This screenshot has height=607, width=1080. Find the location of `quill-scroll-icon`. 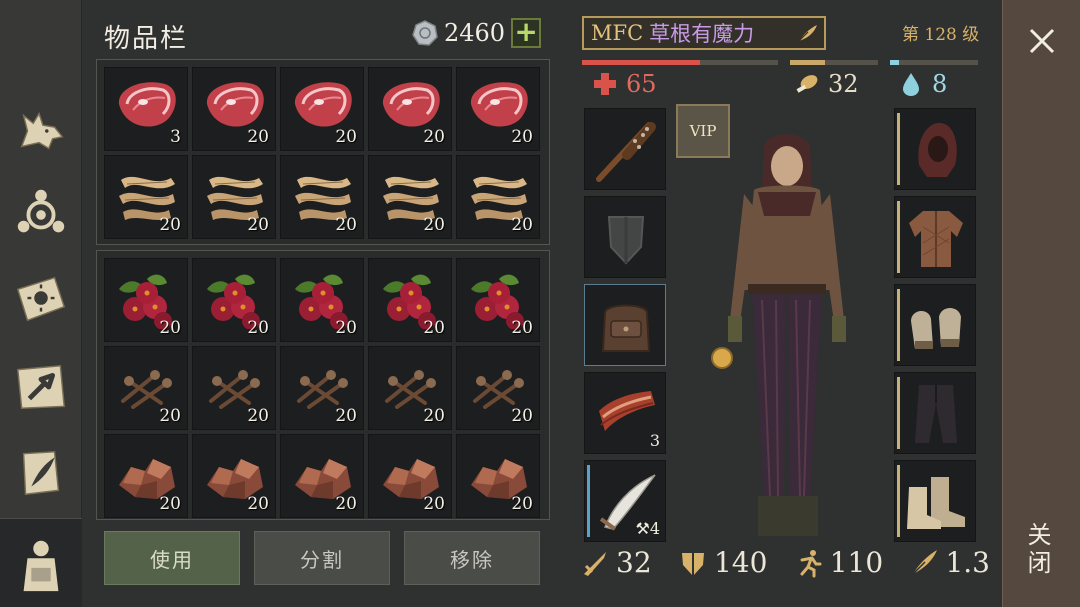

quill-scroll-icon is located at coordinates (41, 473).